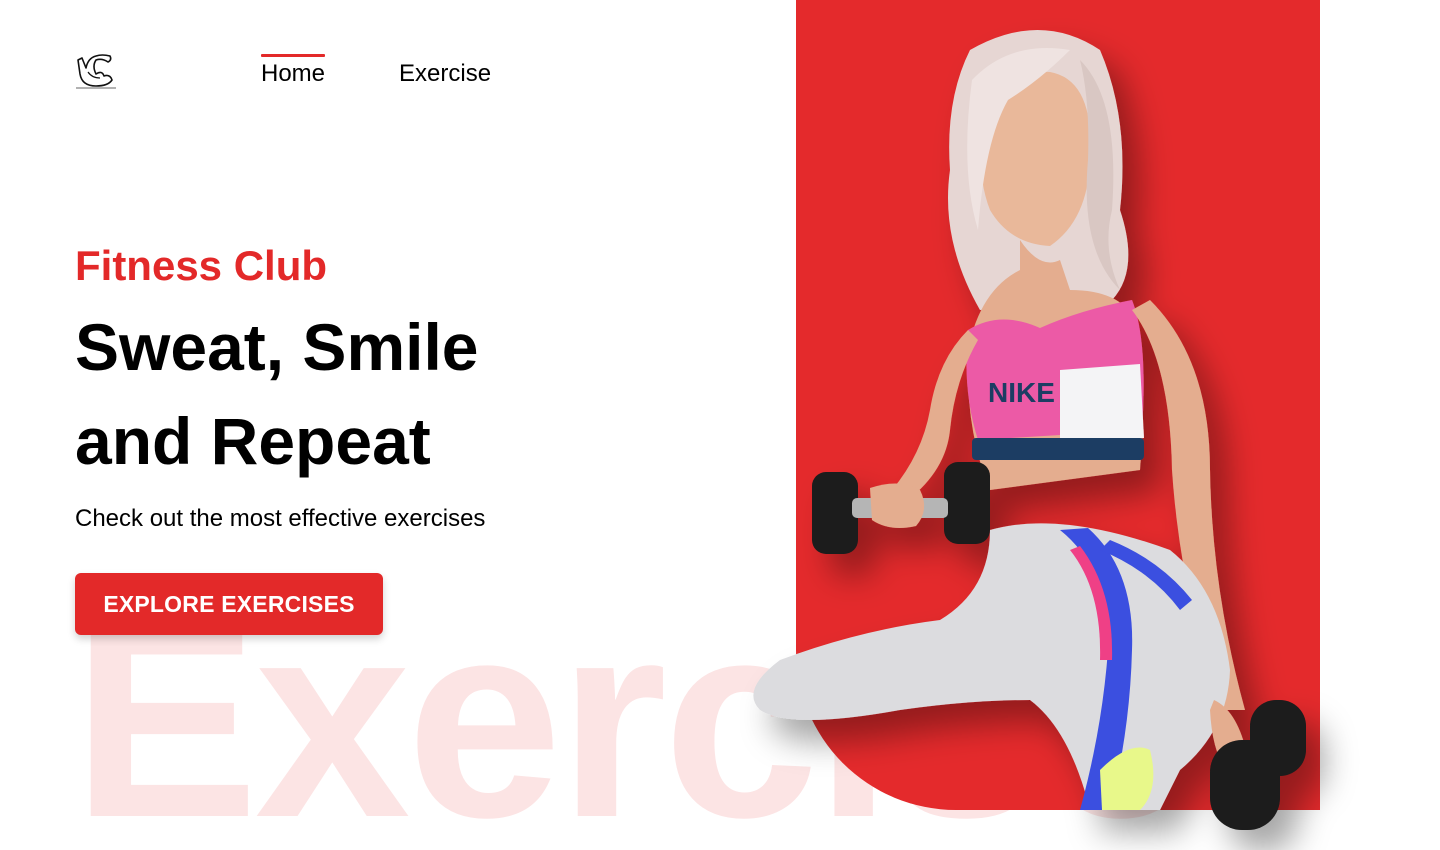 Image resolution: width=1440 pixels, height=850 pixels. What do you see at coordinates (96, 71) in the screenshot?
I see `logo-flexing-arm-icon` at bounding box center [96, 71].